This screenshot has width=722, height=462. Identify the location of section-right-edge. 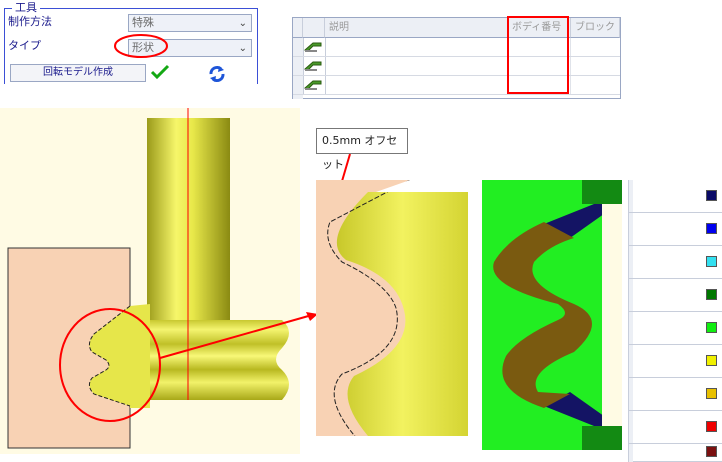
(612, 315).